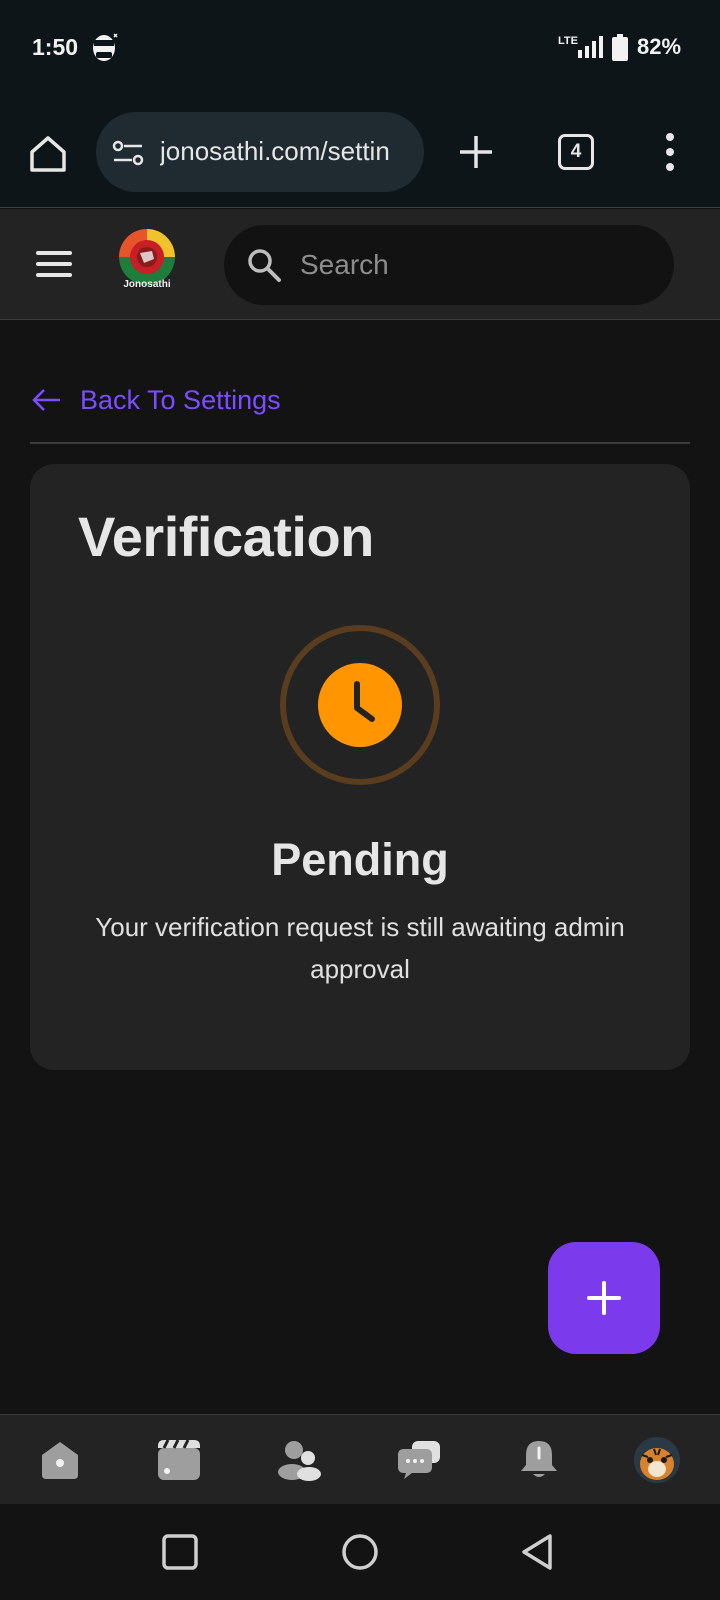  What do you see at coordinates (226, 536) in the screenshot?
I see `page-title: Verification` at bounding box center [226, 536].